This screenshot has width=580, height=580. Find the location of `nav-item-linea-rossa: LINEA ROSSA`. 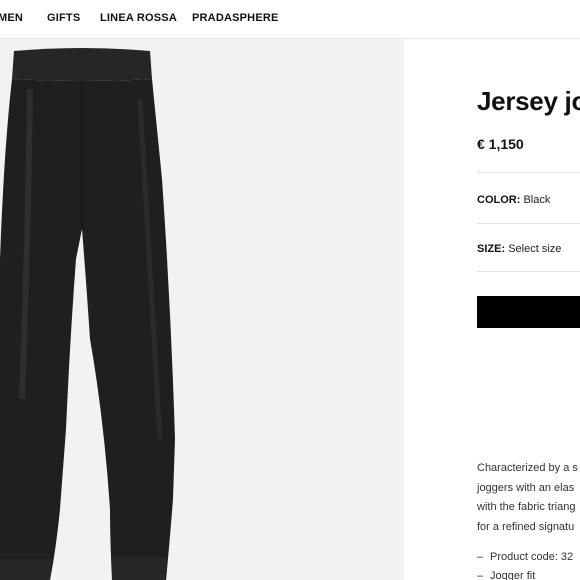

nav-item-linea-rossa: LINEA ROSSA is located at coordinates (138, 18).